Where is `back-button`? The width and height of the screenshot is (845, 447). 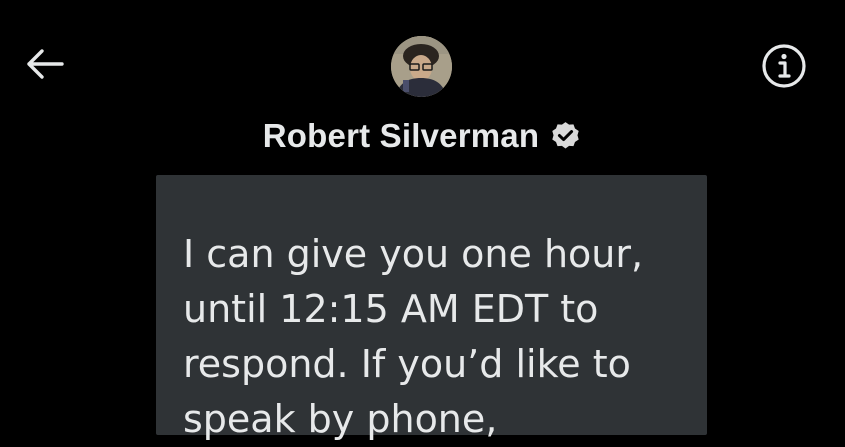
back-button is located at coordinates (44, 66).